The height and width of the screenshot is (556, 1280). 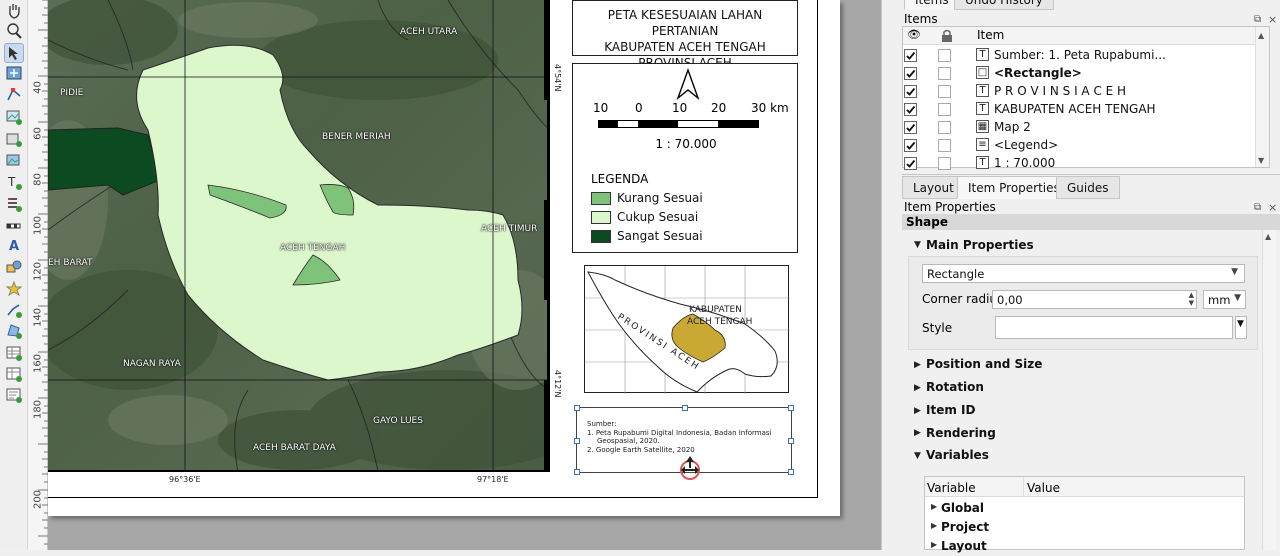 I want to click on add-picture-icon, so click(x=14, y=160).